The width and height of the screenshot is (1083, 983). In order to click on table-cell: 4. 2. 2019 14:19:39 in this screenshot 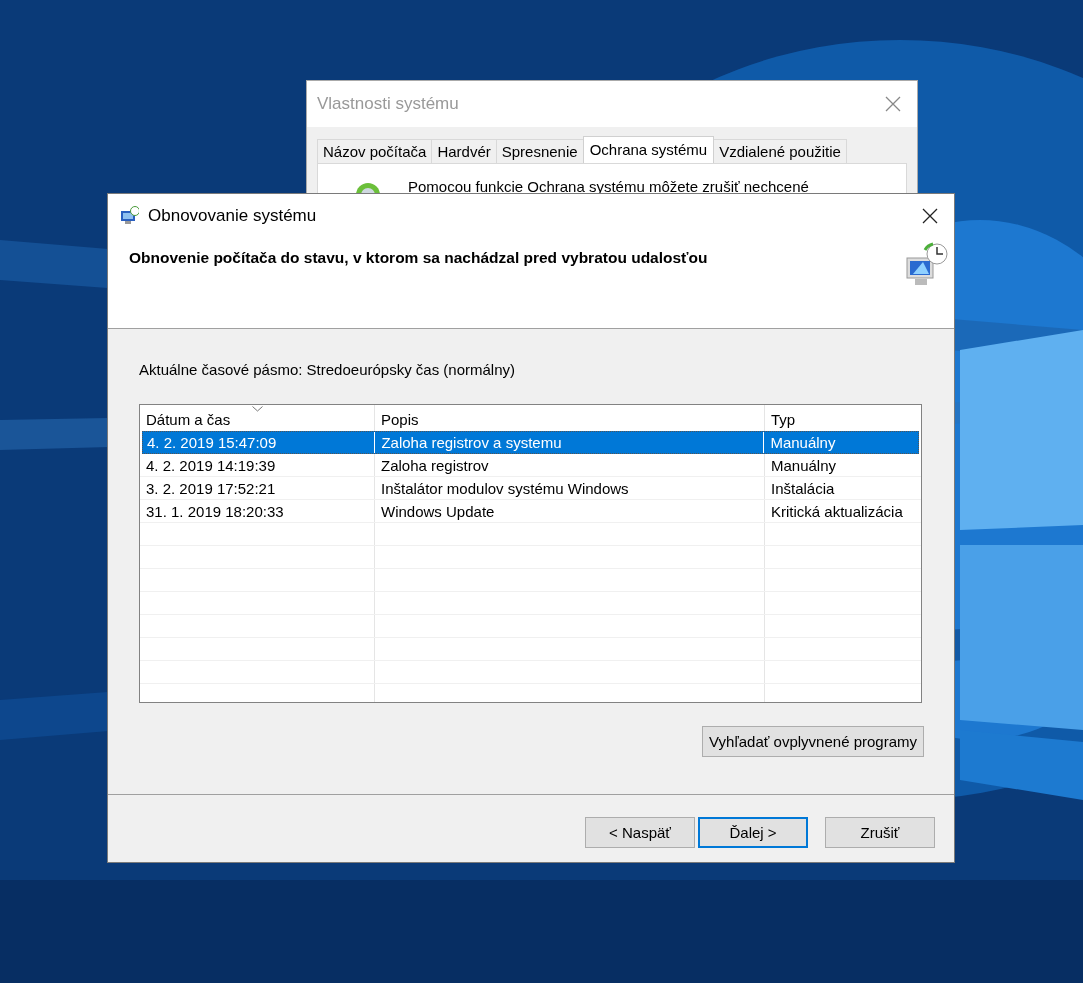, I will do `click(257, 465)`.